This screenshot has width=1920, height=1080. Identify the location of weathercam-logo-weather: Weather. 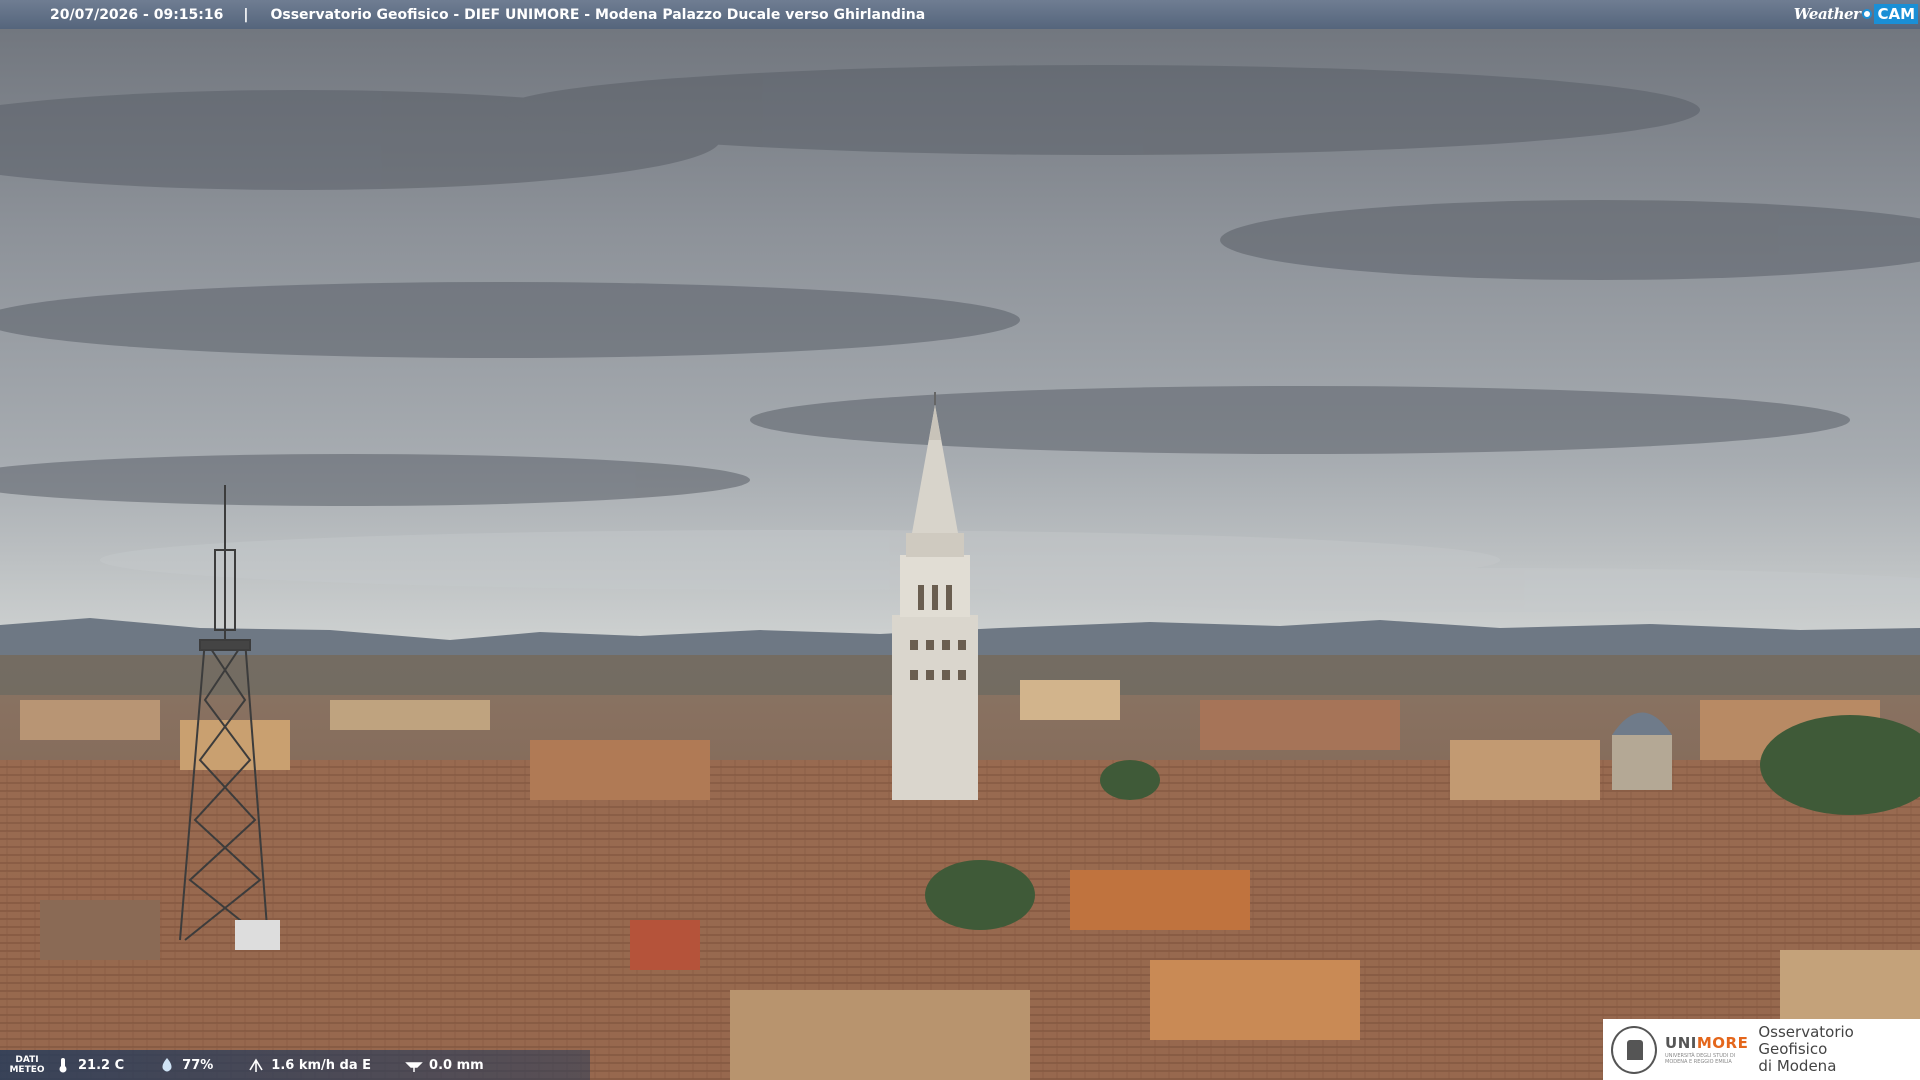
(1827, 14).